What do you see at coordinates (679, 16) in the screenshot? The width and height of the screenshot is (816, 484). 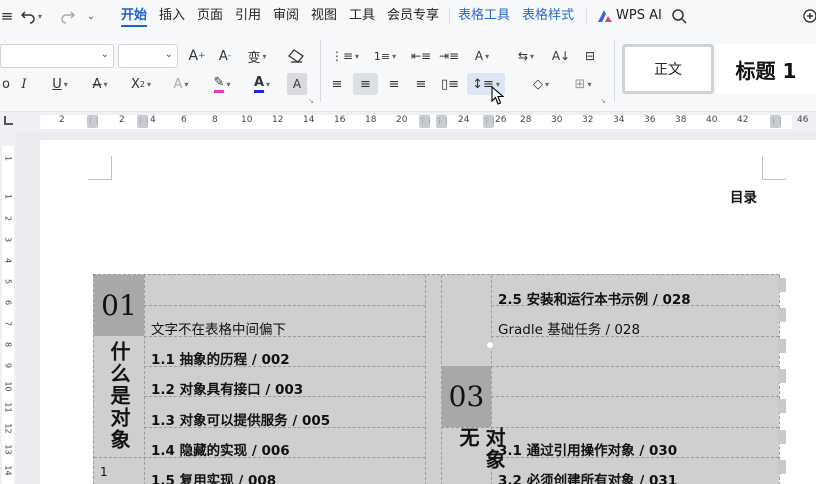 I see `search-icon` at bounding box center [679, 16].